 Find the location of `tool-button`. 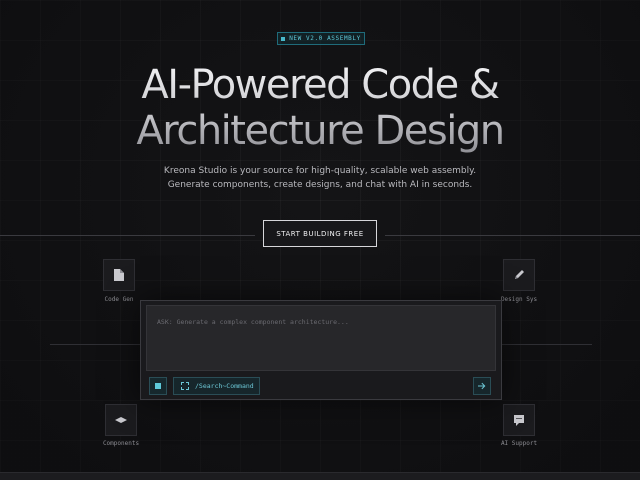

tool-button is located at coordinates (158, 386).